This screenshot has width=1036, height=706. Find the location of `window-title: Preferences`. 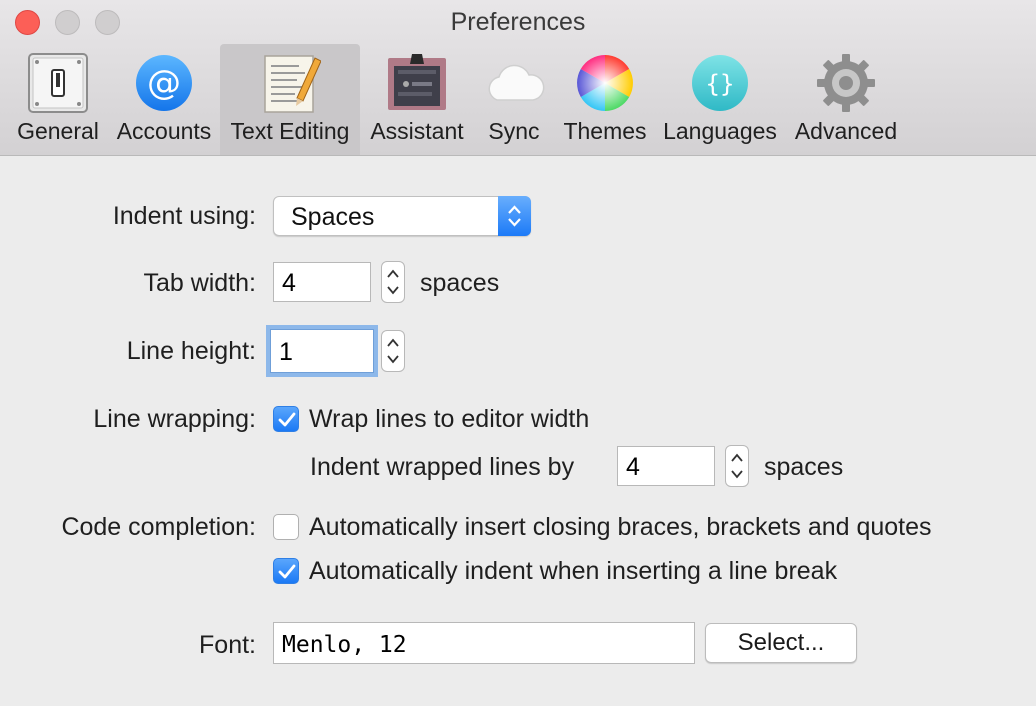

window-title: Preferences is located at coordinates (518, 22).